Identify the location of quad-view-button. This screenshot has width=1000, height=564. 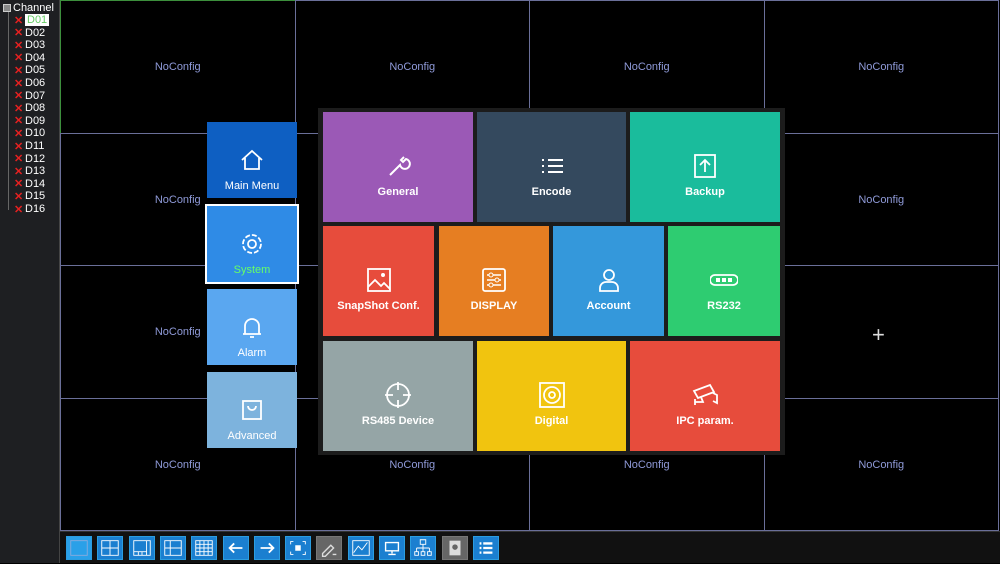
(110, 548).